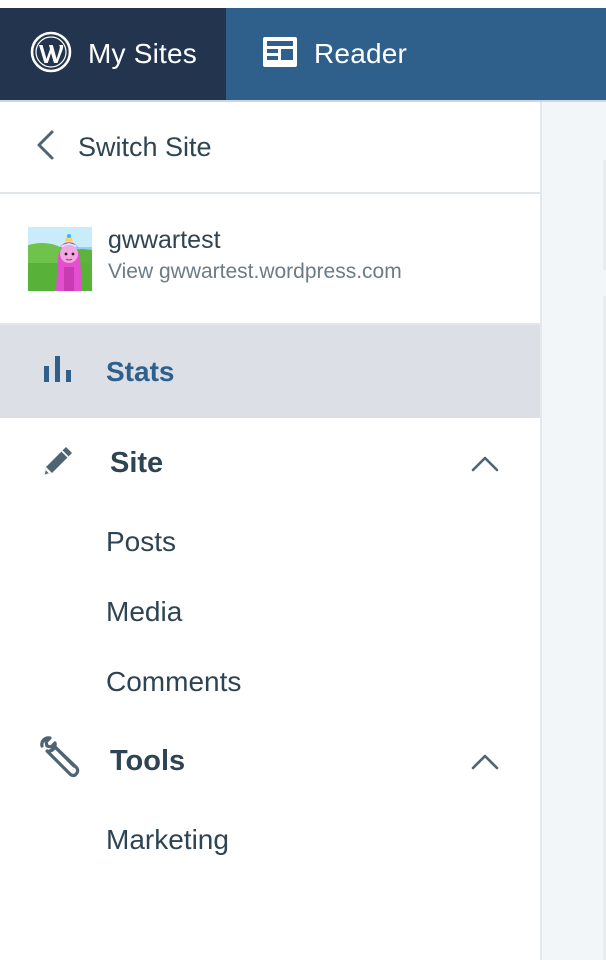 The width and height of the screenshot is (606, 960). I want to click on site-name: gwwartest, so click(164, 239).